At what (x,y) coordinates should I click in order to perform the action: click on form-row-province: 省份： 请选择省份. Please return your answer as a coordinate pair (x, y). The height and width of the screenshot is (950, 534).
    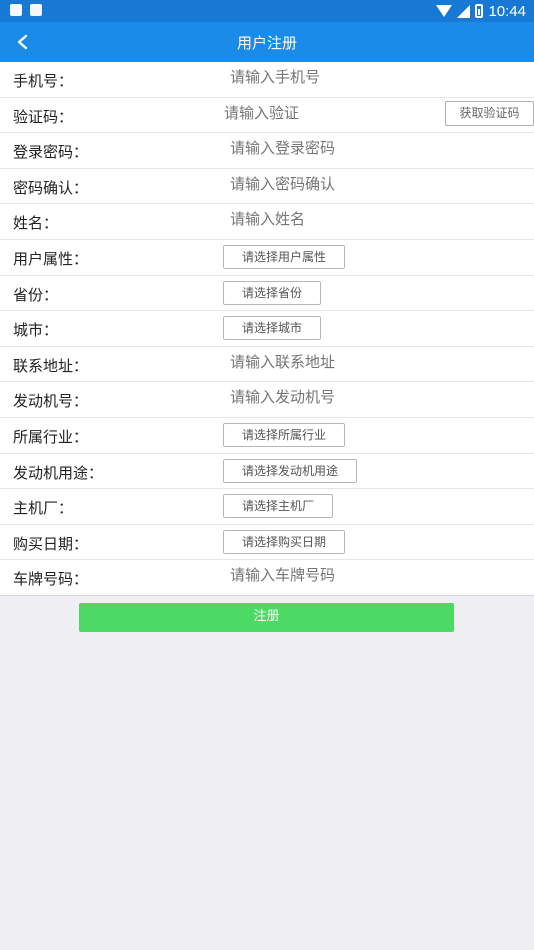
    Looking at the image, I should click on (267, 294).